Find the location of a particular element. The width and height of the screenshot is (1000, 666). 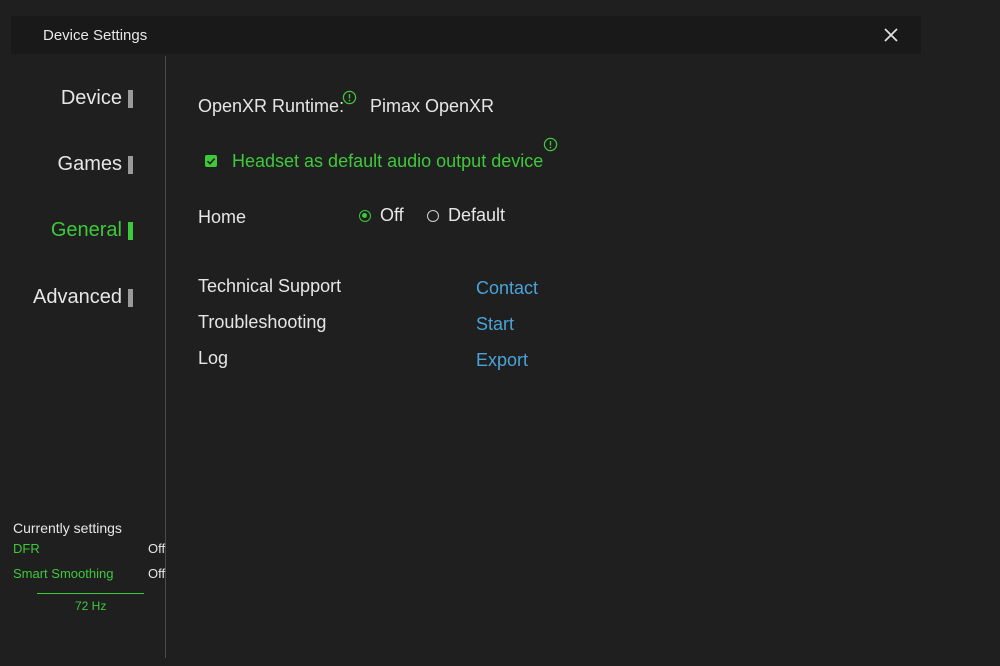

sidebar-item-games: Games is located at coordinates (95, 164).